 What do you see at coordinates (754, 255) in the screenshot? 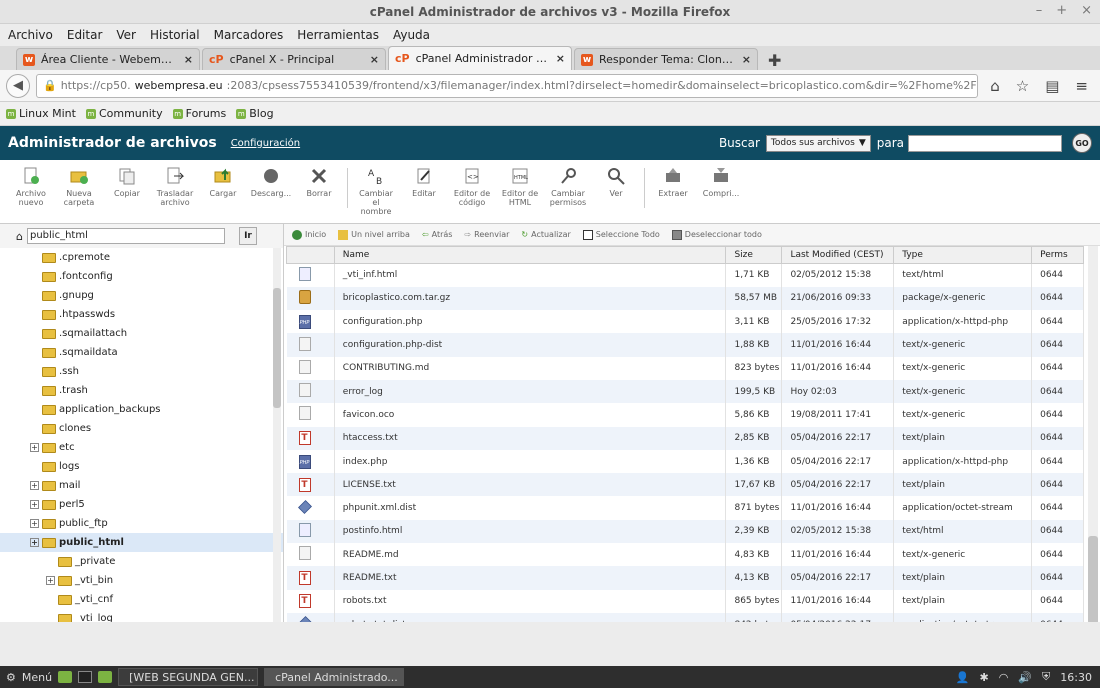
I see `col-size: Size` at bounding box center [754, 255].